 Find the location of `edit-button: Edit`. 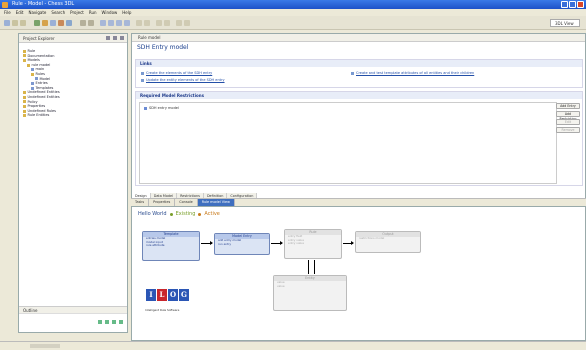

edit-button: Edit is located at coordinates (568, 122).